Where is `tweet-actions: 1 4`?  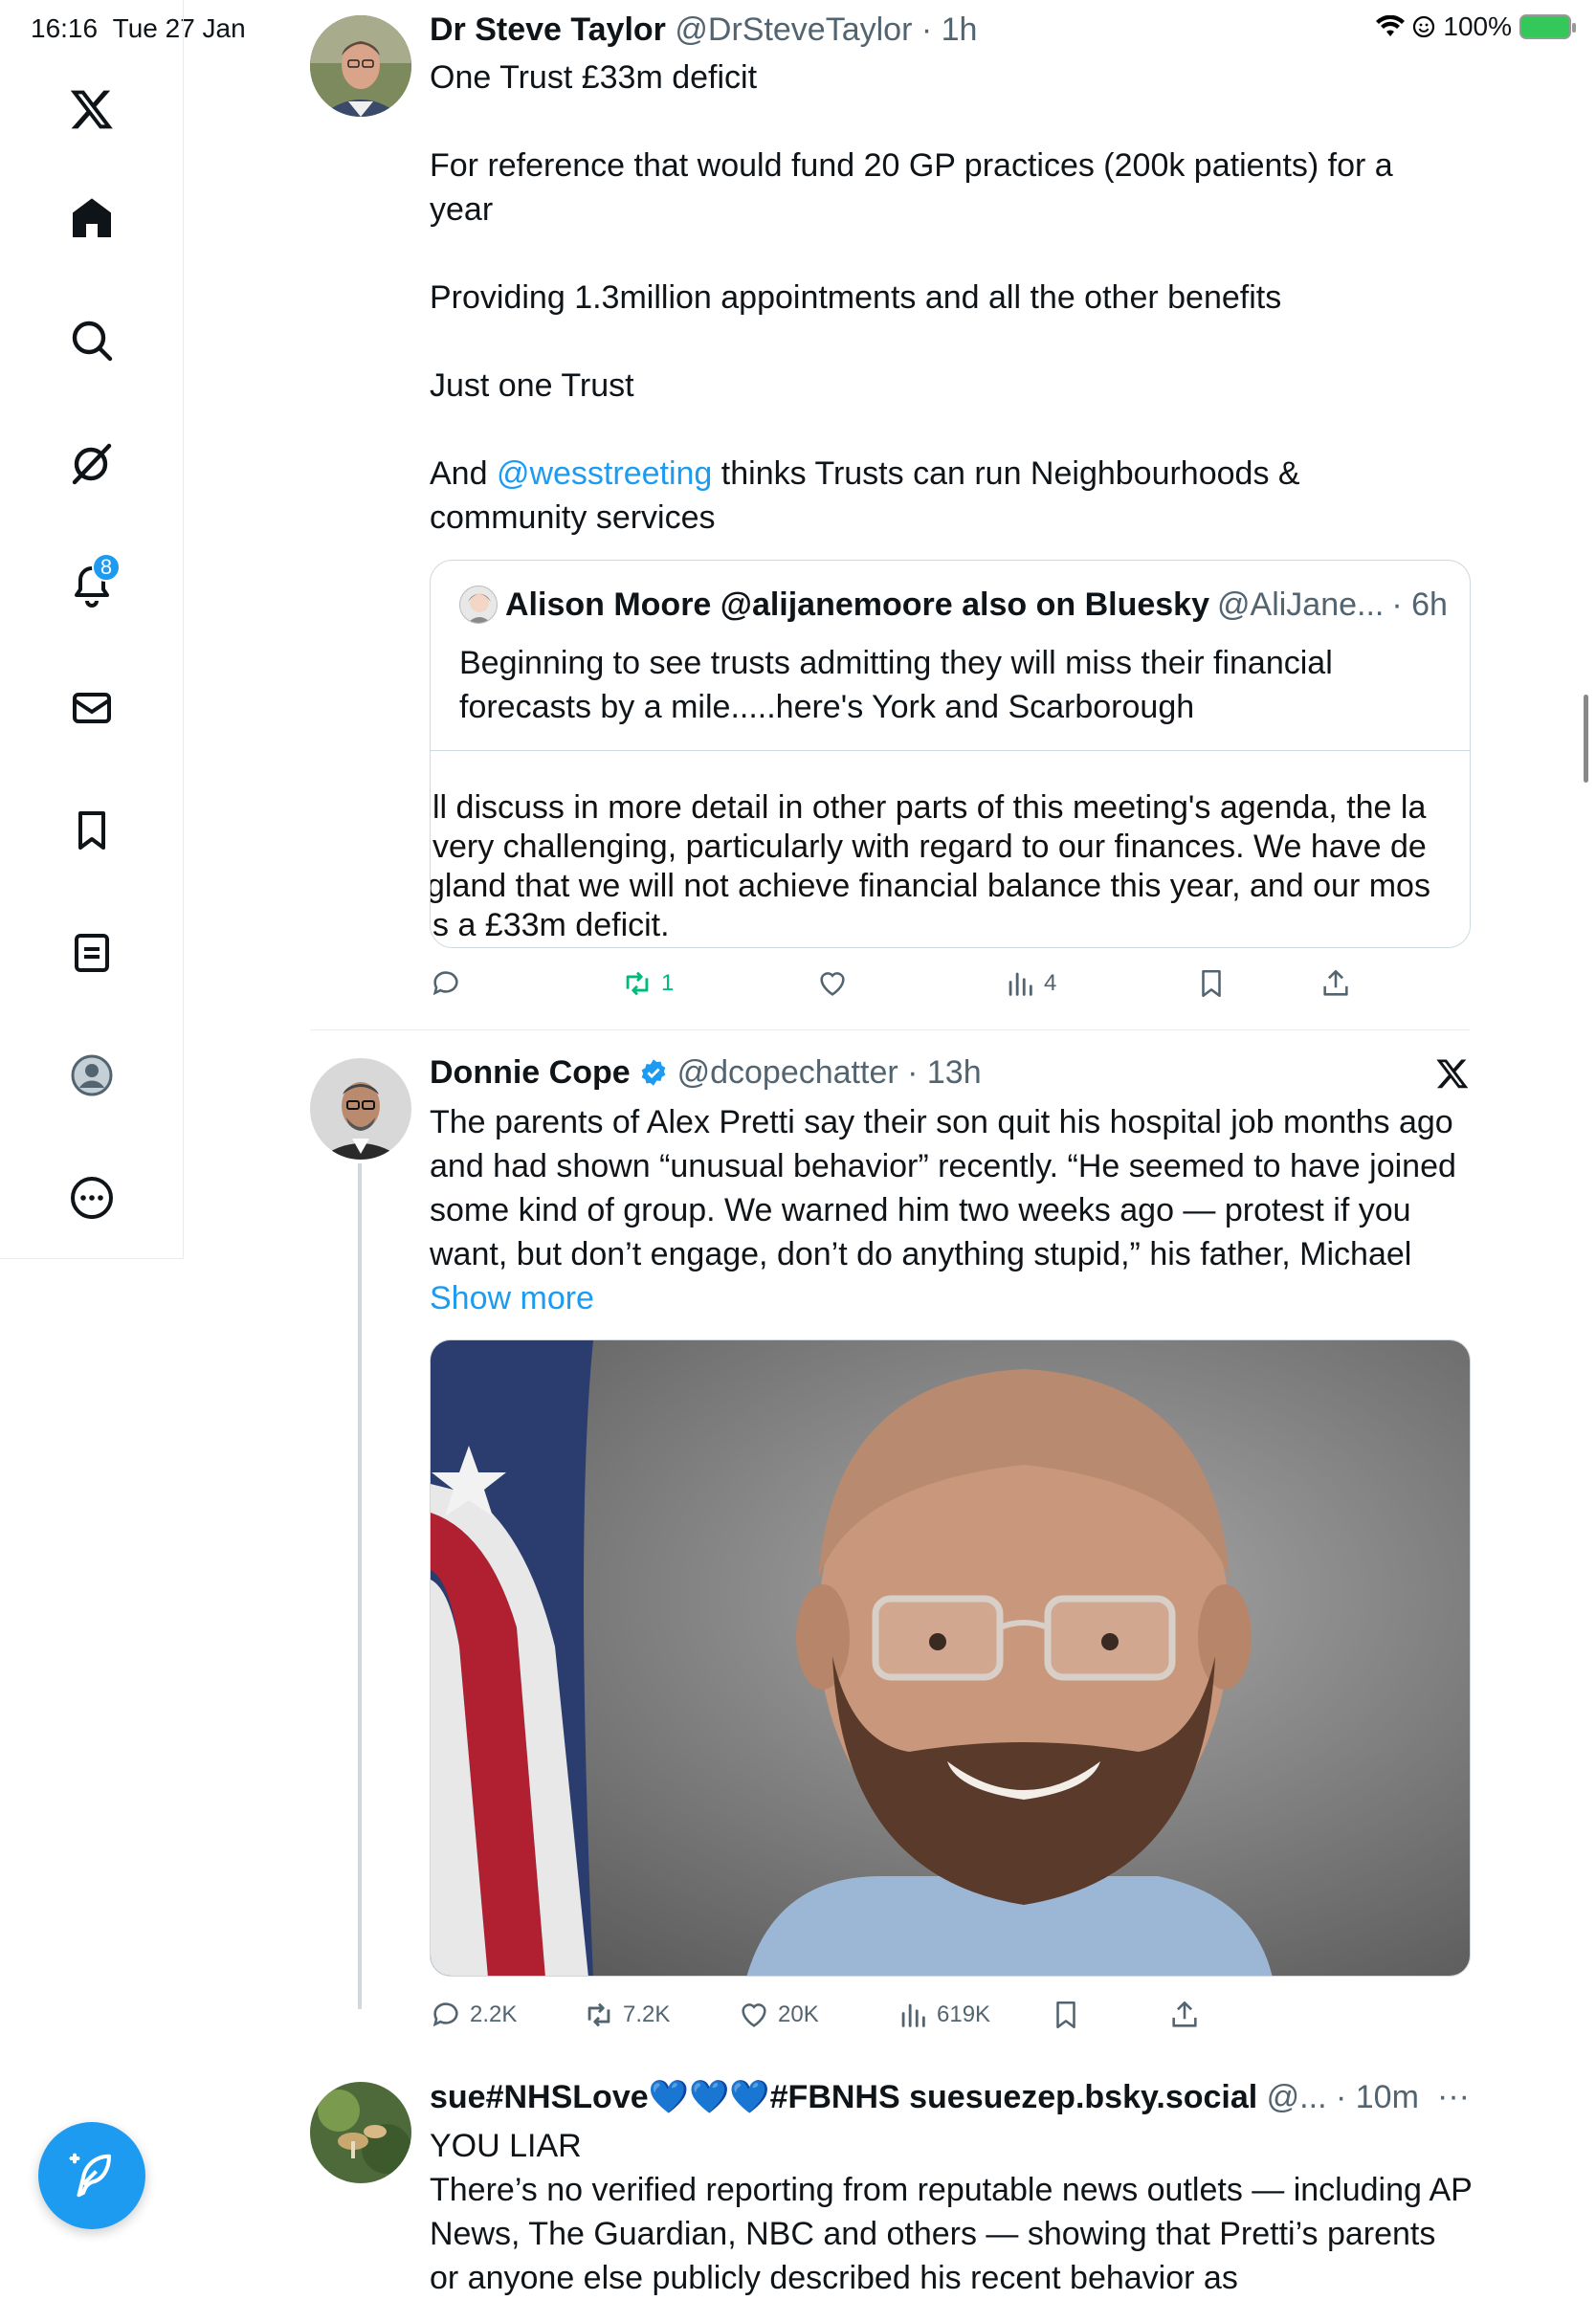 tweet-actions: 1 4 is located at coordinates (908, 984).